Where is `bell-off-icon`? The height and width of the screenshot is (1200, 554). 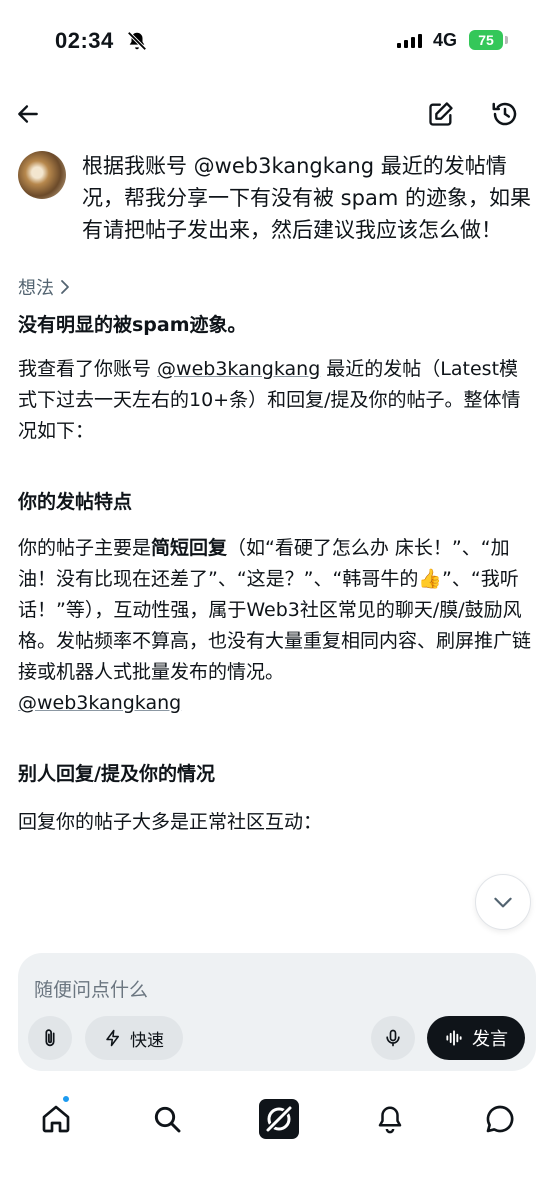 bell-off-icon is located at coordinates (137, 41).